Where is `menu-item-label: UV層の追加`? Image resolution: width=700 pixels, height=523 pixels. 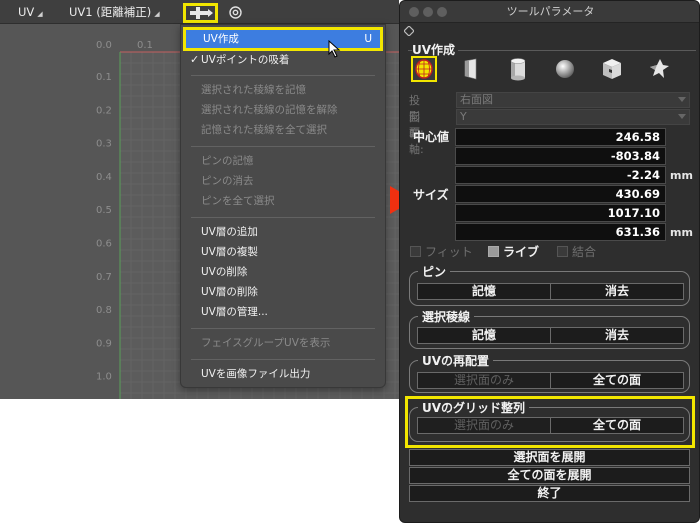
menu-item-label: UV層の追加 is located at coordinates (229, 232).